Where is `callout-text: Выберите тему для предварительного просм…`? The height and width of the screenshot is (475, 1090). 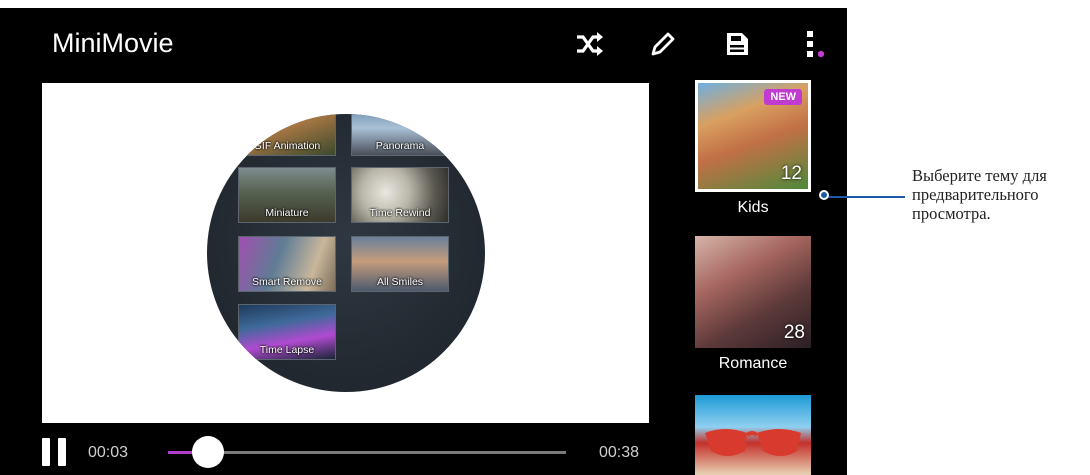 callout-text: Выберите тему для предварительного просм… is located at coordinates (979, 194).